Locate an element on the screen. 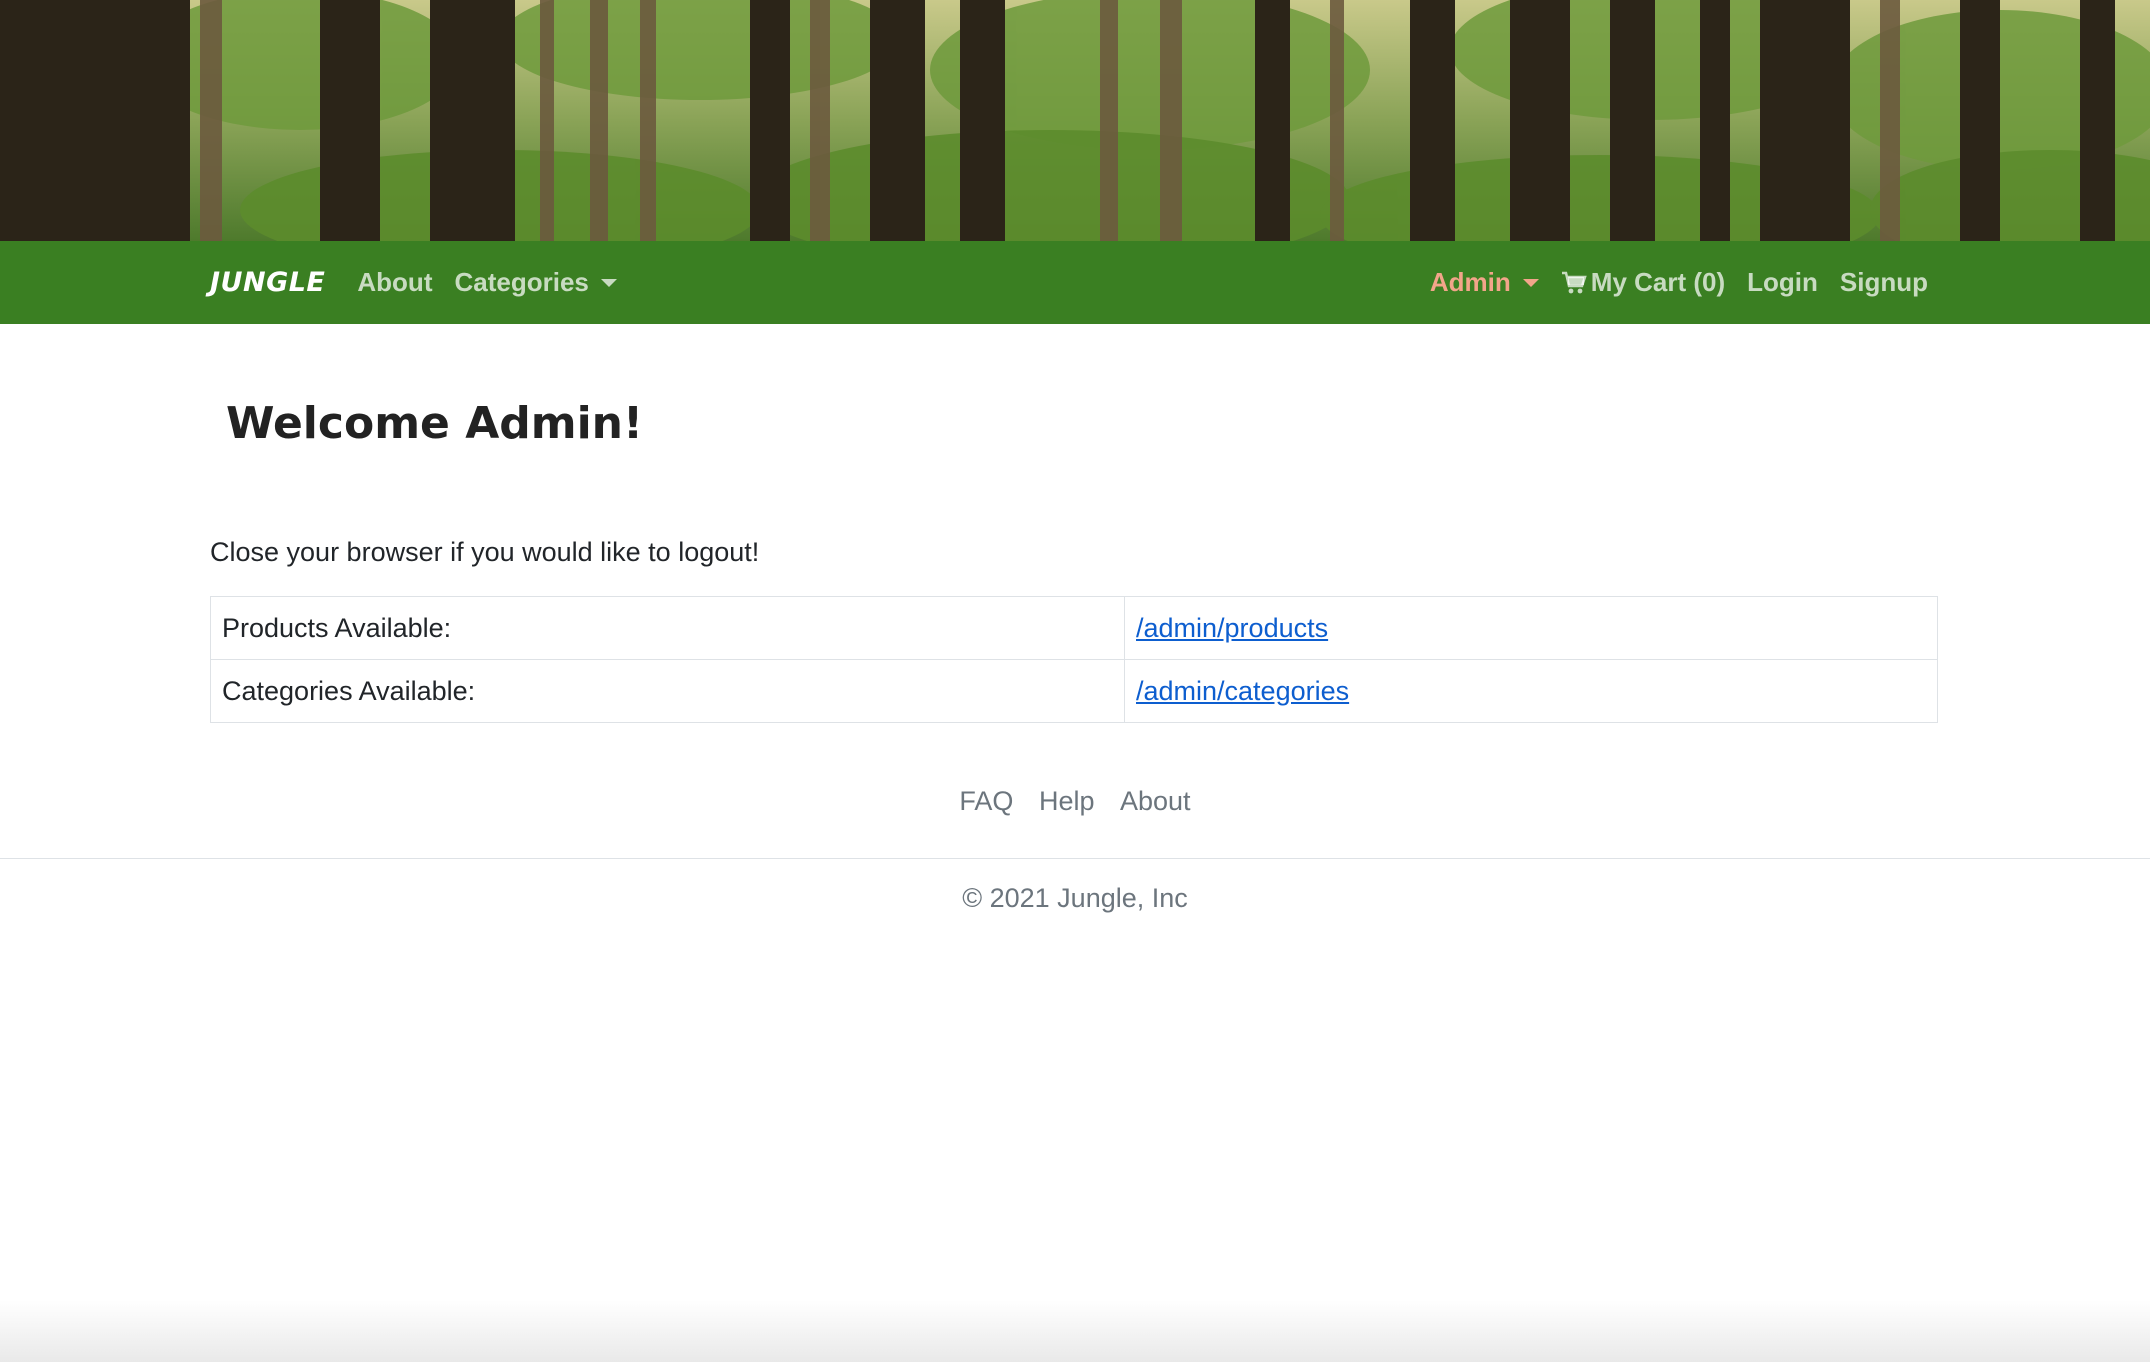 The width and height of the screenshot is (2150, 1362). admin-products-link: /admin/products is located at coordinates (1232, 628).